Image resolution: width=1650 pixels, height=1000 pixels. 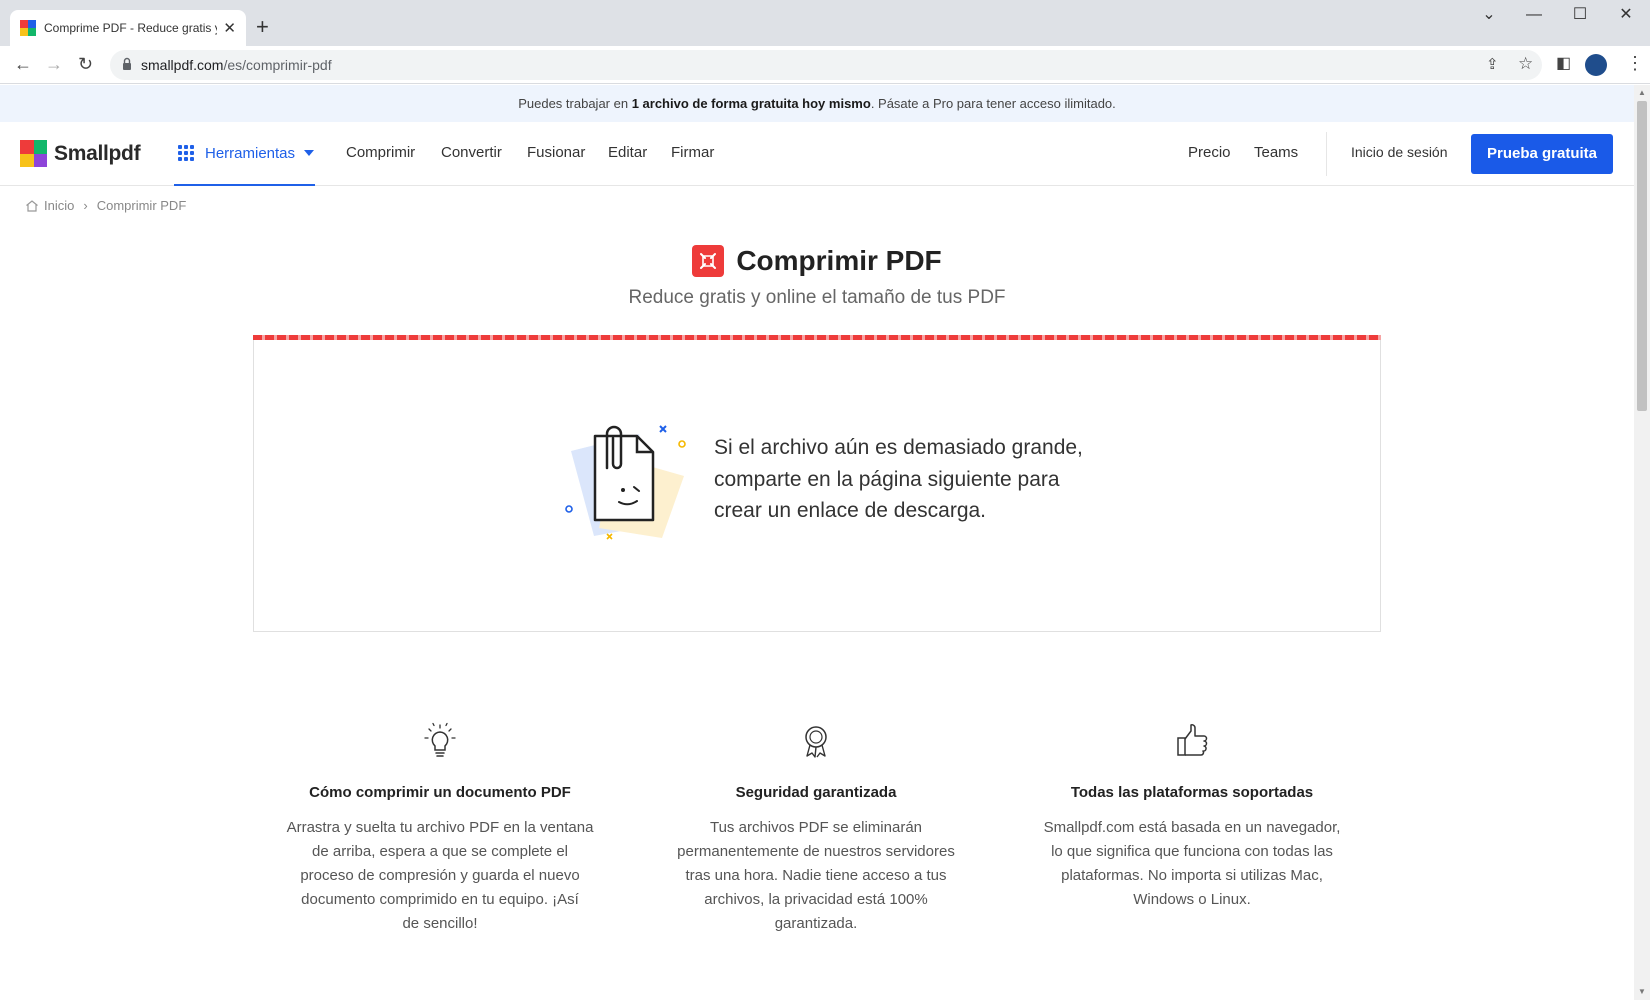 What do you see at coordinates (471, 152) in the screenshot?
I see `nav-link-convertir: Convertir` at bounding box center [471, 152].